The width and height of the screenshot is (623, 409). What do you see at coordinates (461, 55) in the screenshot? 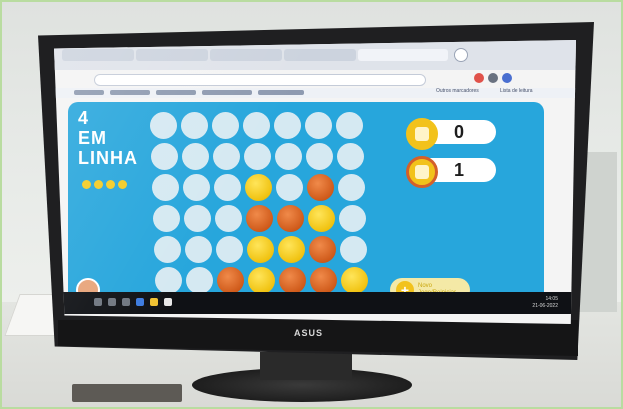
I see `new-tab-button` at bounding box center [461, 55].